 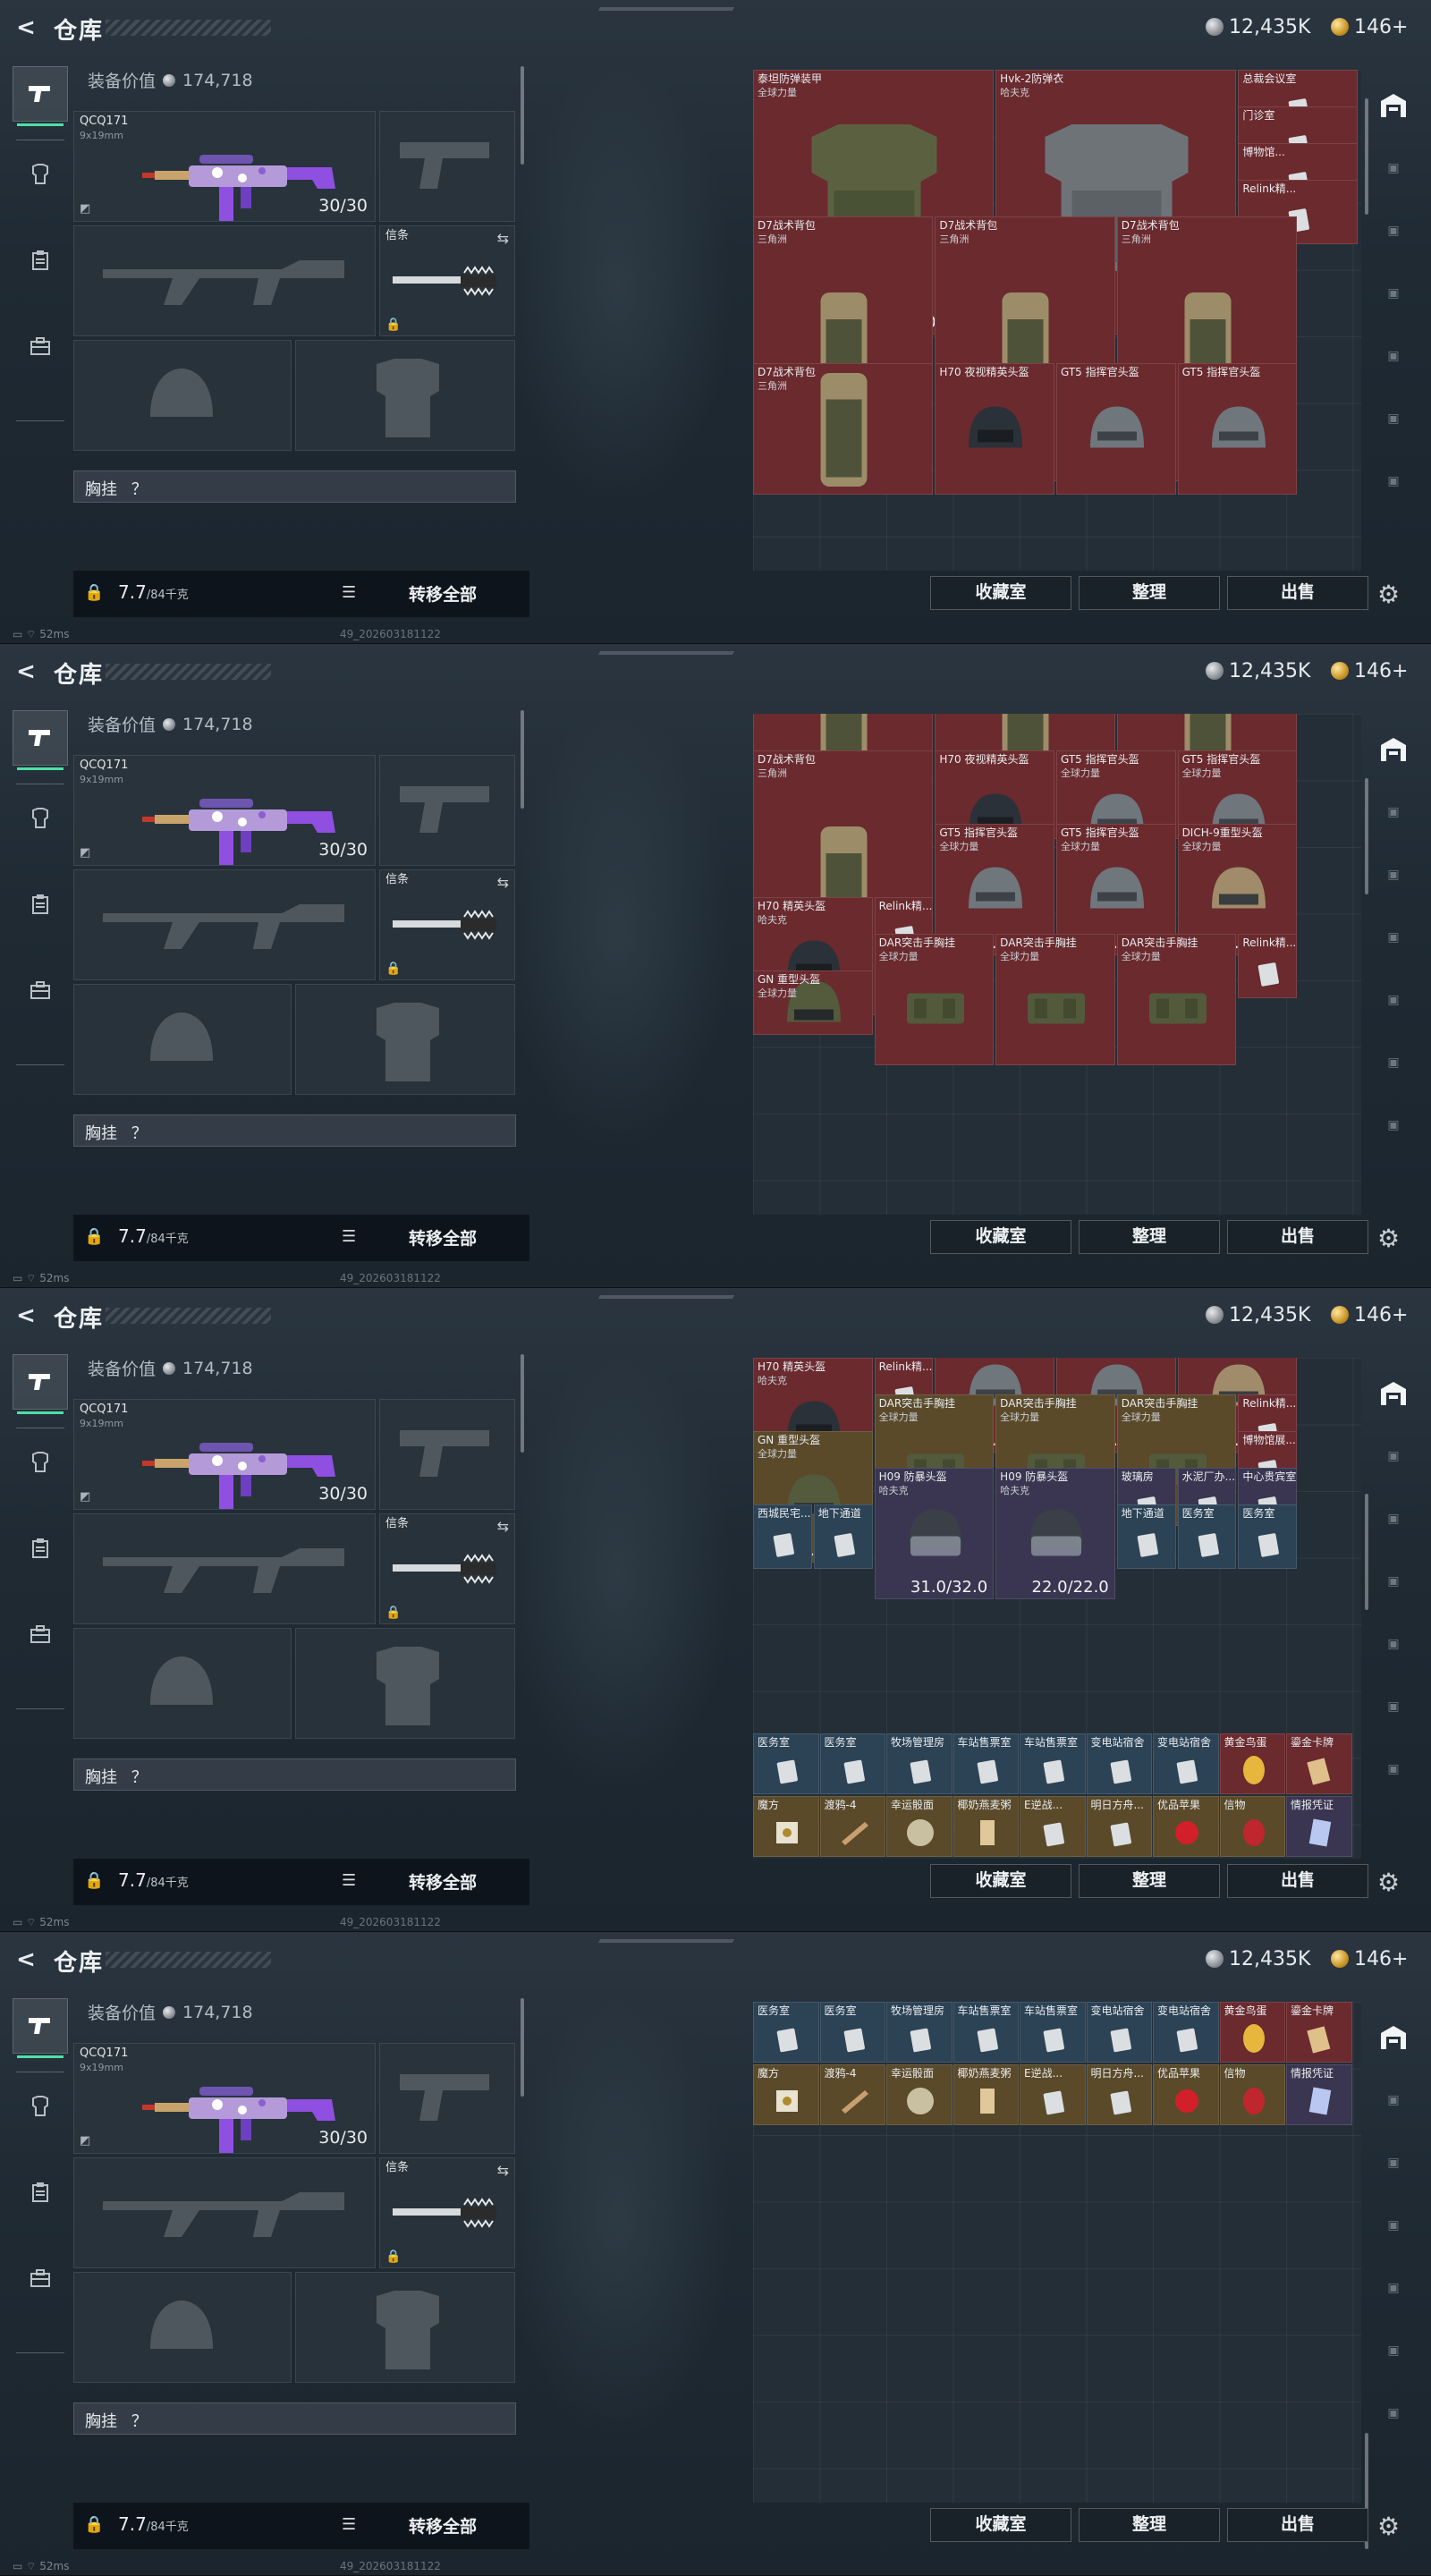 What do you see at coordinates (1252, 2032) in the screenshot?
I see `warehouse-item-small: 黄金鸟蛋` at bounding box center [1252, 2032].